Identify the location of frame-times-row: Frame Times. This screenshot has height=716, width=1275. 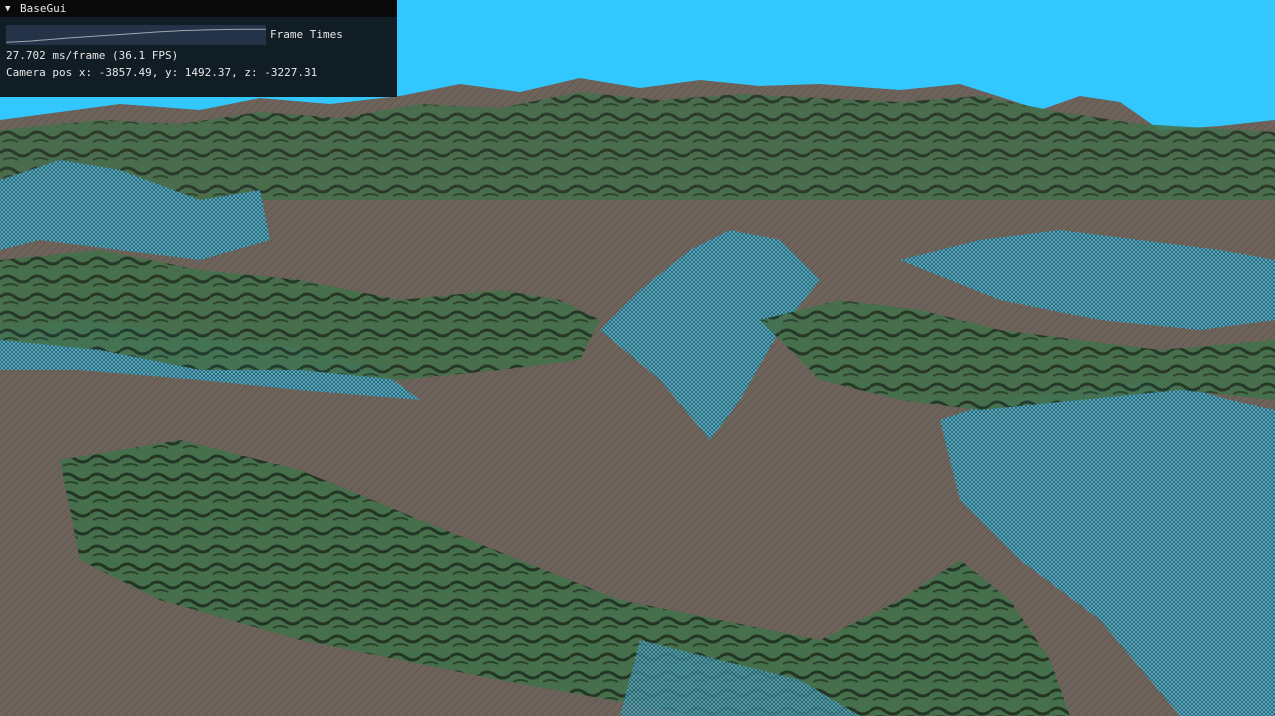
(174, 35).